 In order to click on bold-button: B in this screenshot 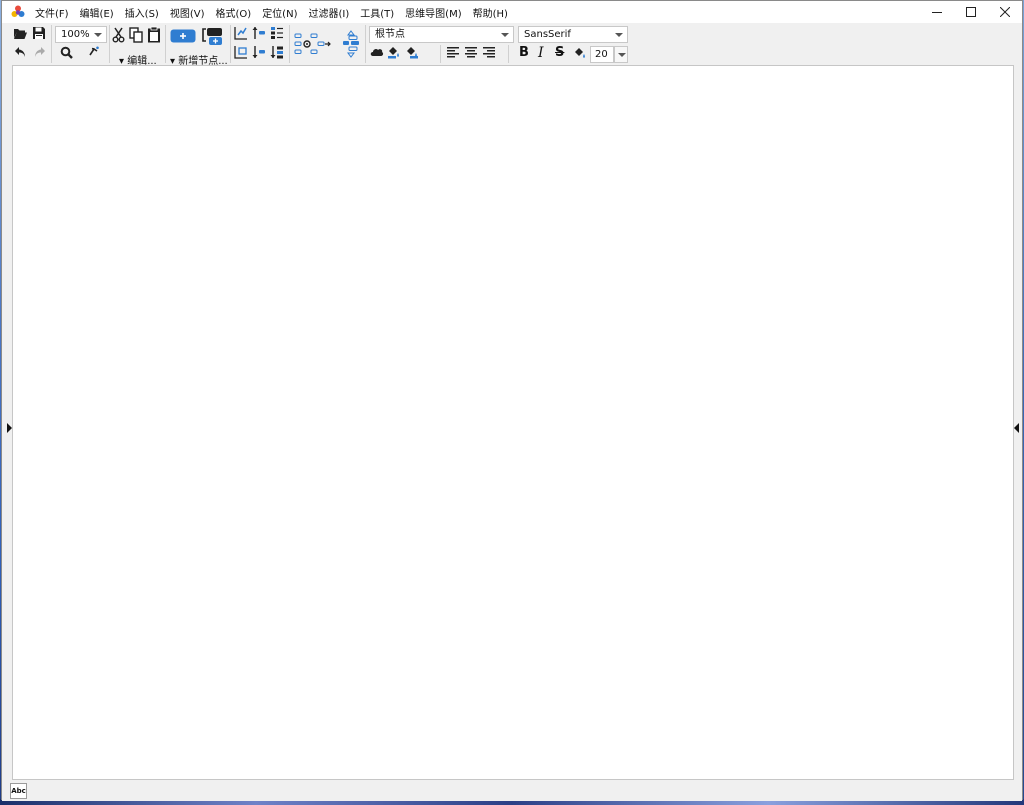, I will do `click(524, 53)`.